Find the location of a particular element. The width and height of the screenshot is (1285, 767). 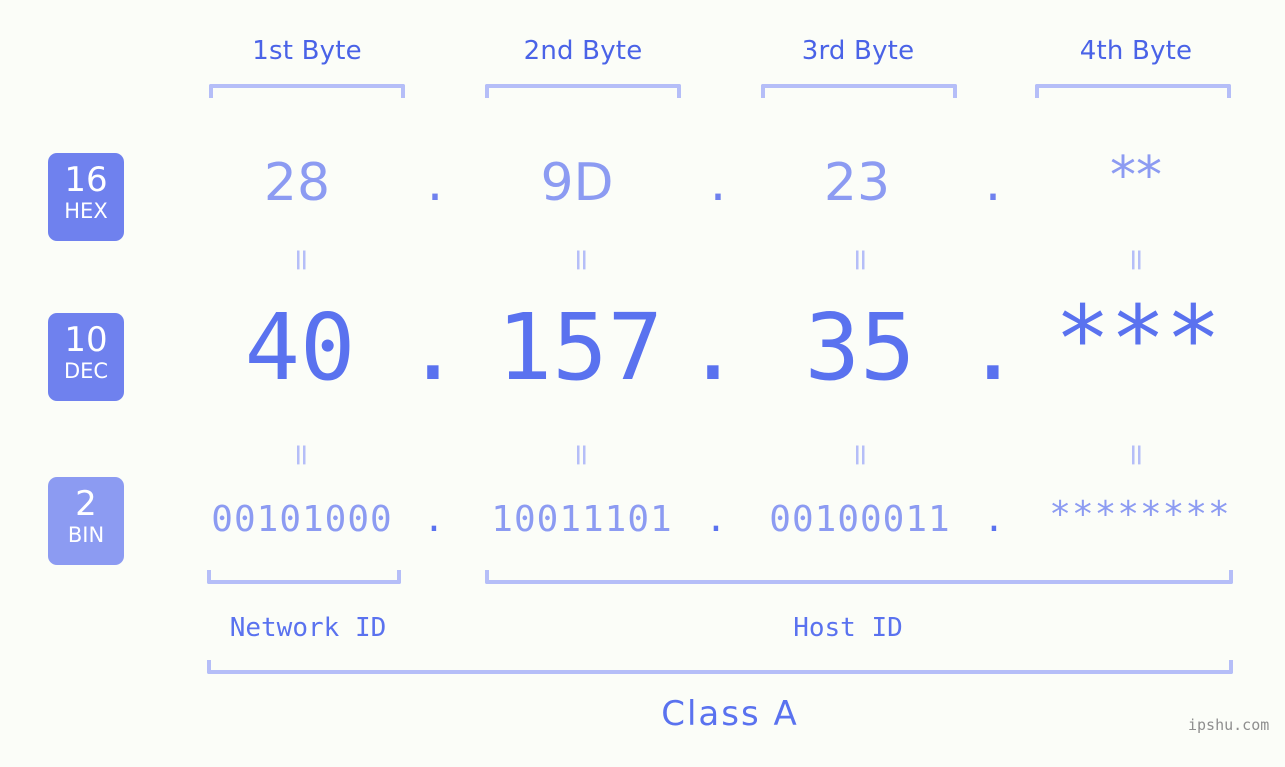

equals-mark-hex-dec-1: = is located at coordinates (301, 260).